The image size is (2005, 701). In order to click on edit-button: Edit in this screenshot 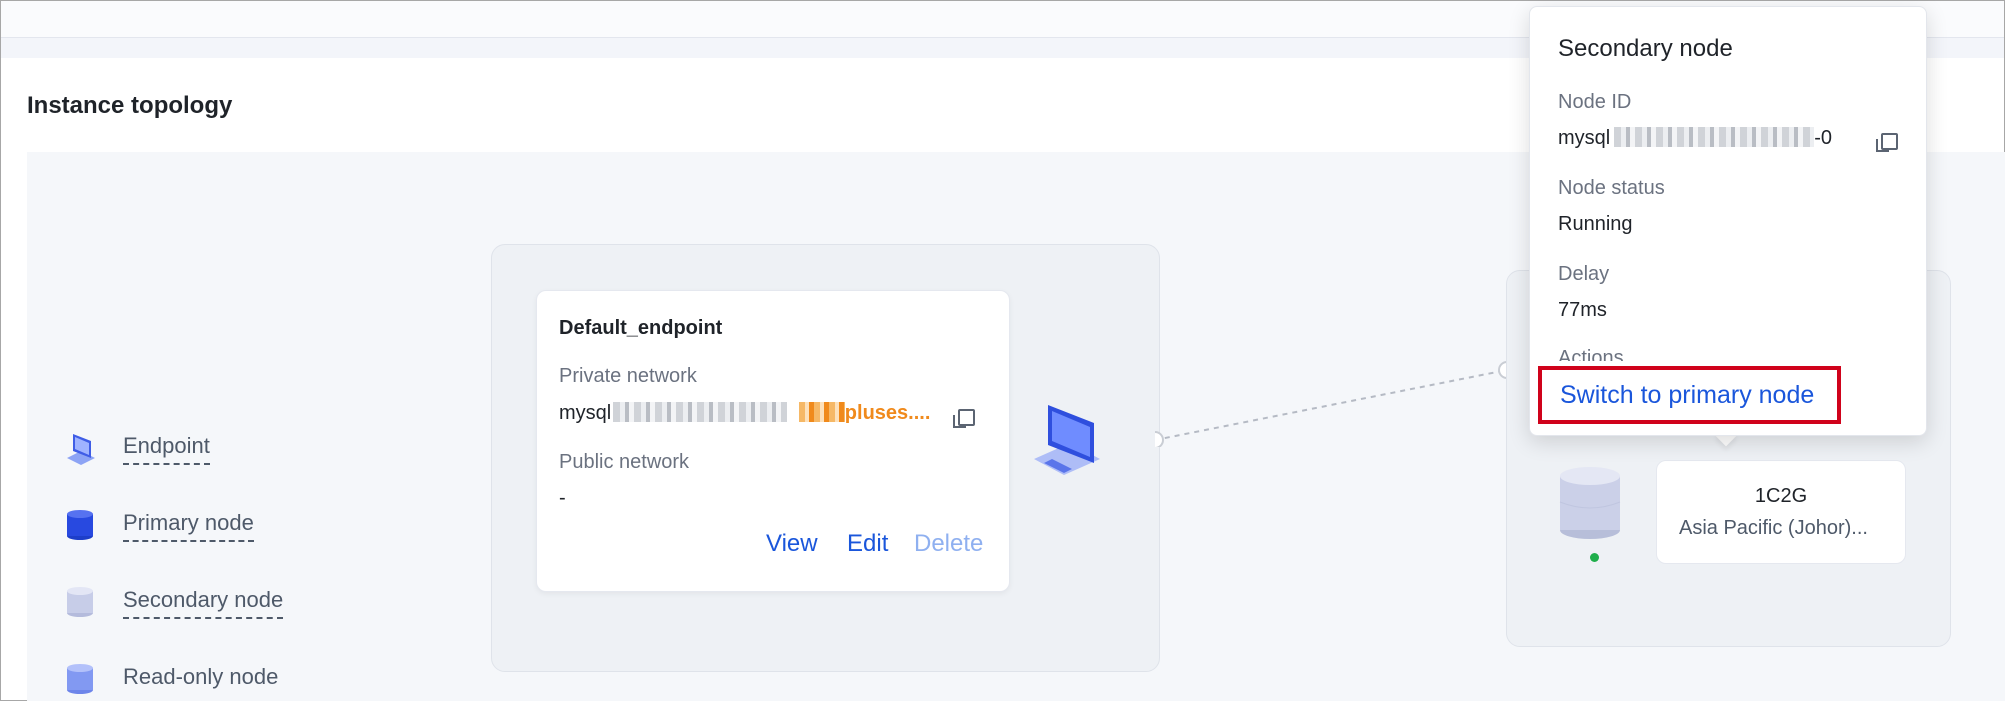, I will do `click(867, 544)`.